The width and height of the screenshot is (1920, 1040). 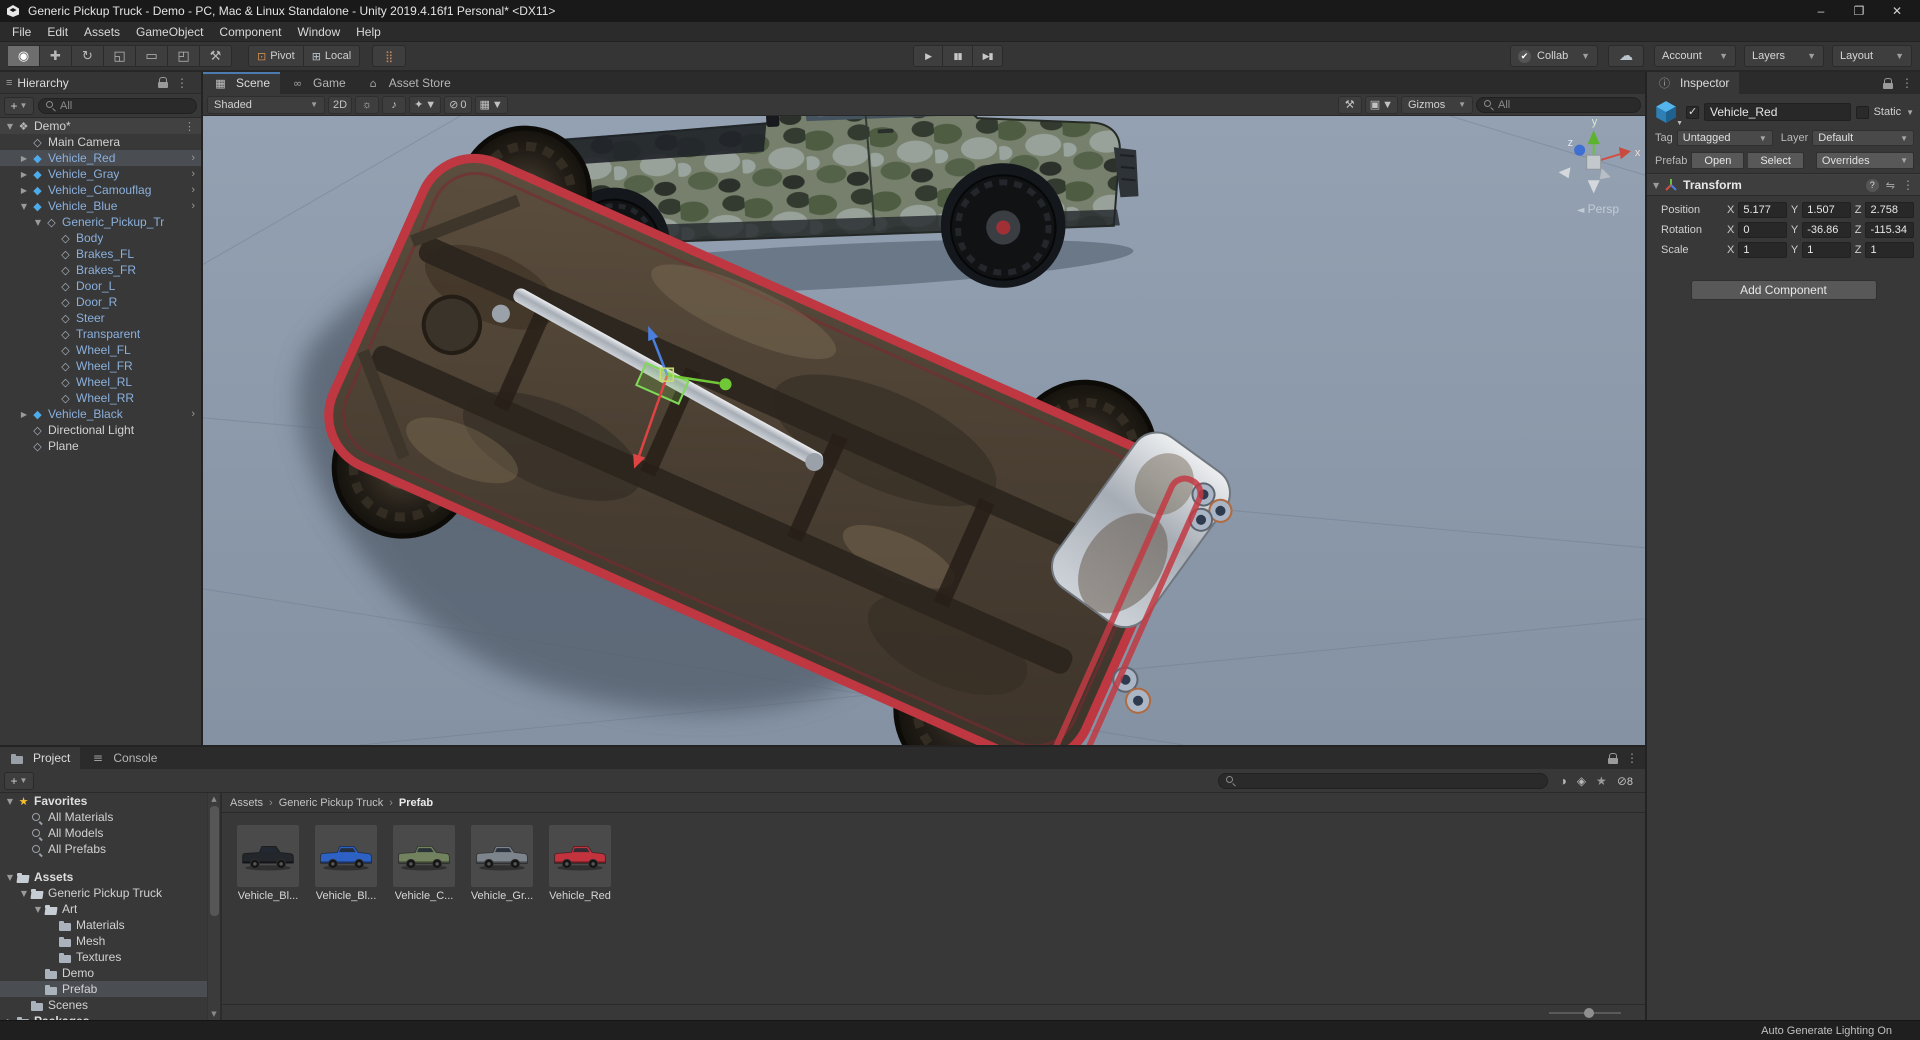 What do you see at coordinates (1554, 56) in the screenshot?
I see `collab-dropdown: ✔ Collab ▼` at bounding box center [1554, 56].